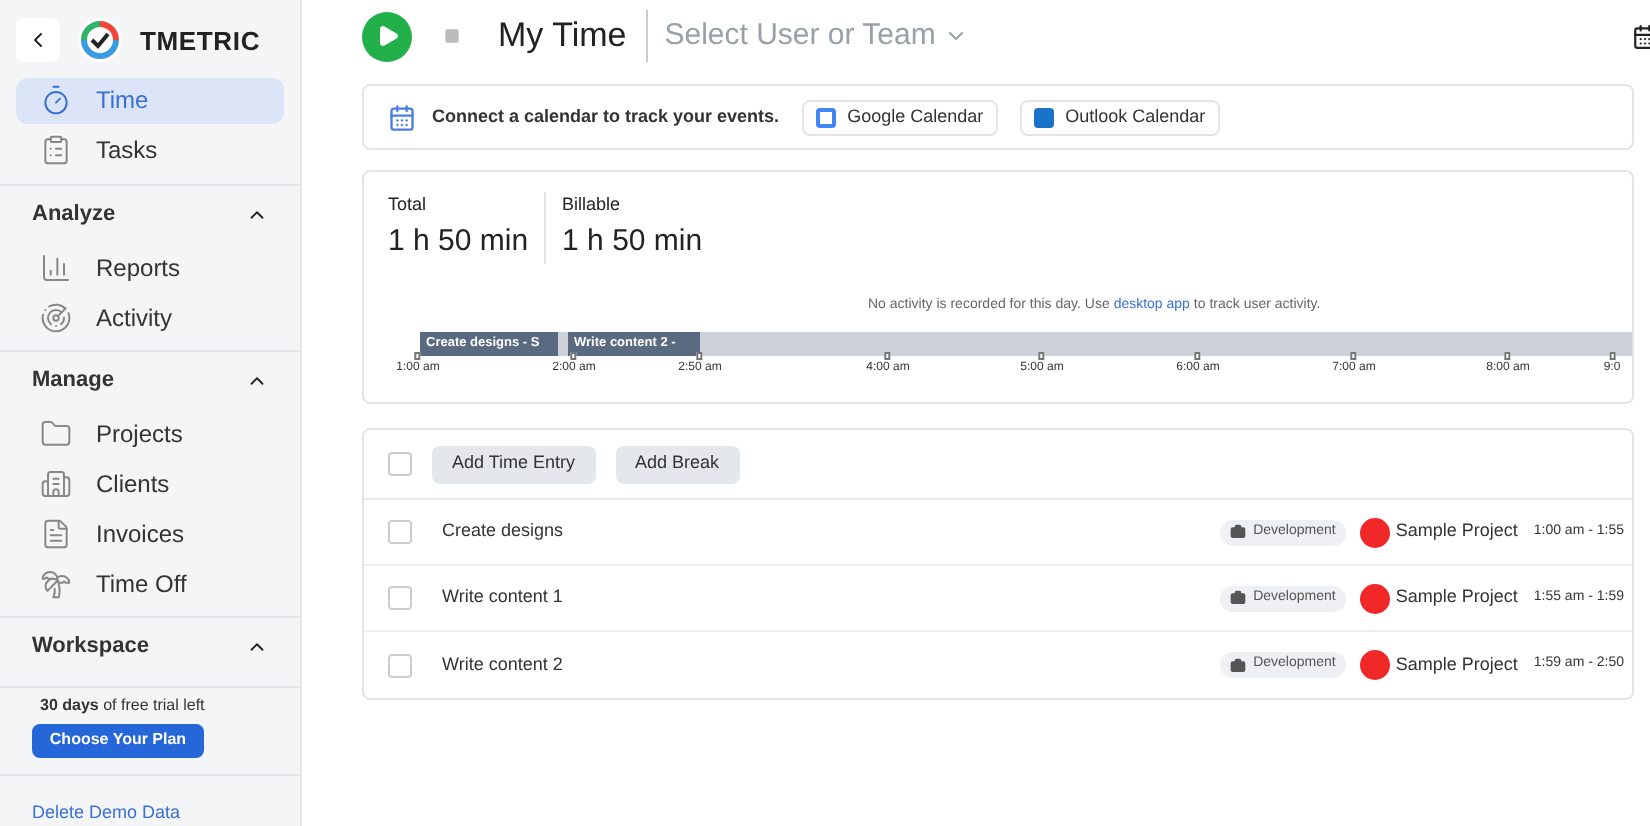 The height and width of the screenshot is (826, 1650). What do you see at coordinates (502, 597) in the screenshot?
I see `entry-name: Write content 1` at bounding box center [502, 597].